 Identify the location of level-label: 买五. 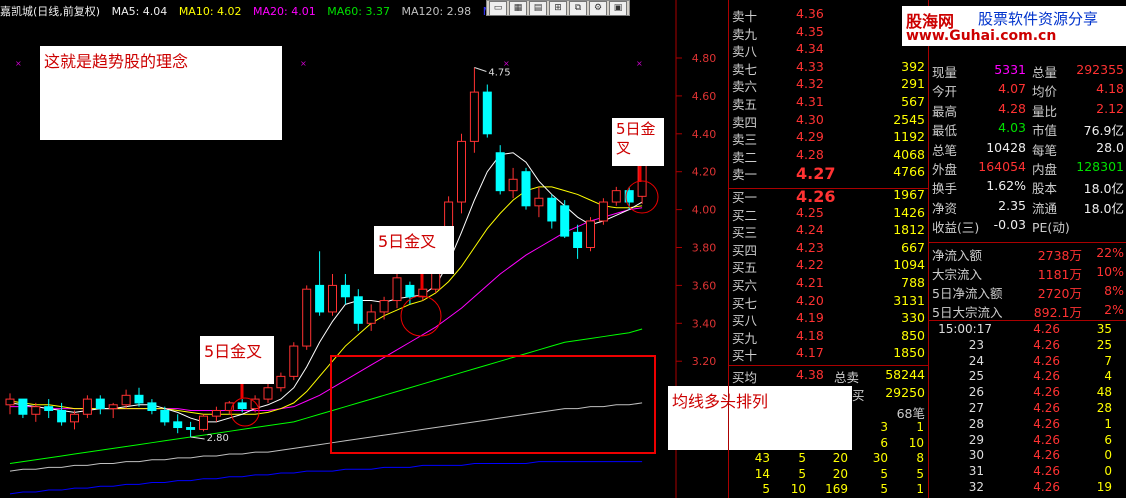
(745, 268).